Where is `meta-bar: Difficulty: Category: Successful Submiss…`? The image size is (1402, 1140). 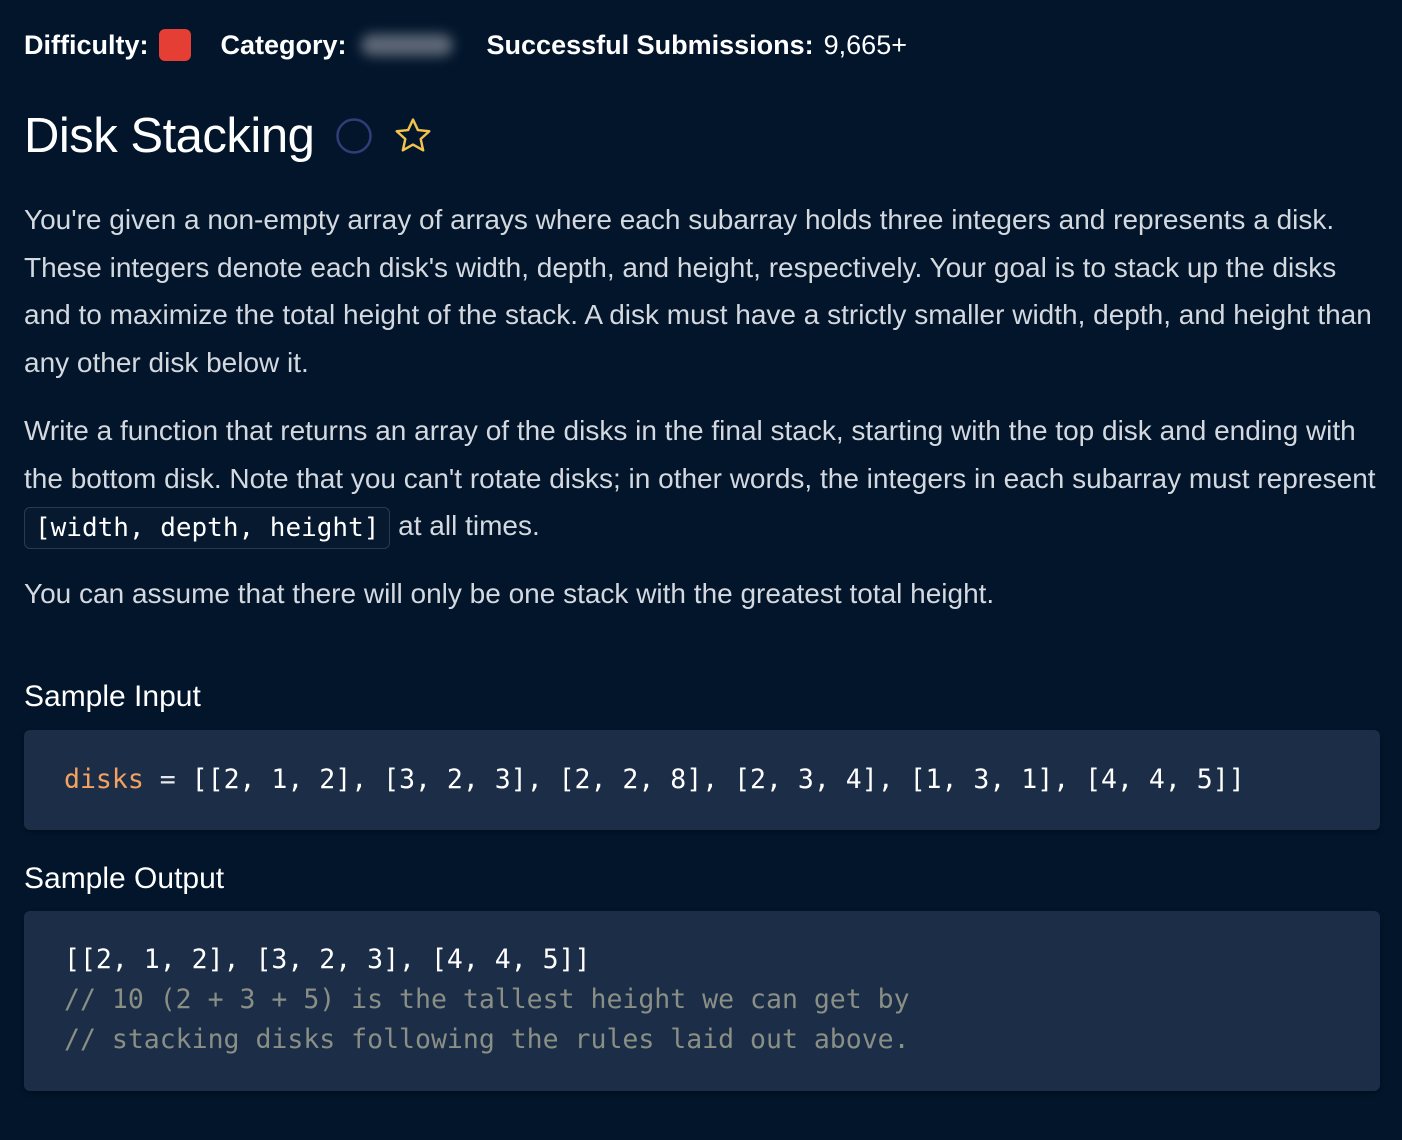
meta-bar: Difficulty: Category: Successful Submiss… is located at coordinates (465, 45).